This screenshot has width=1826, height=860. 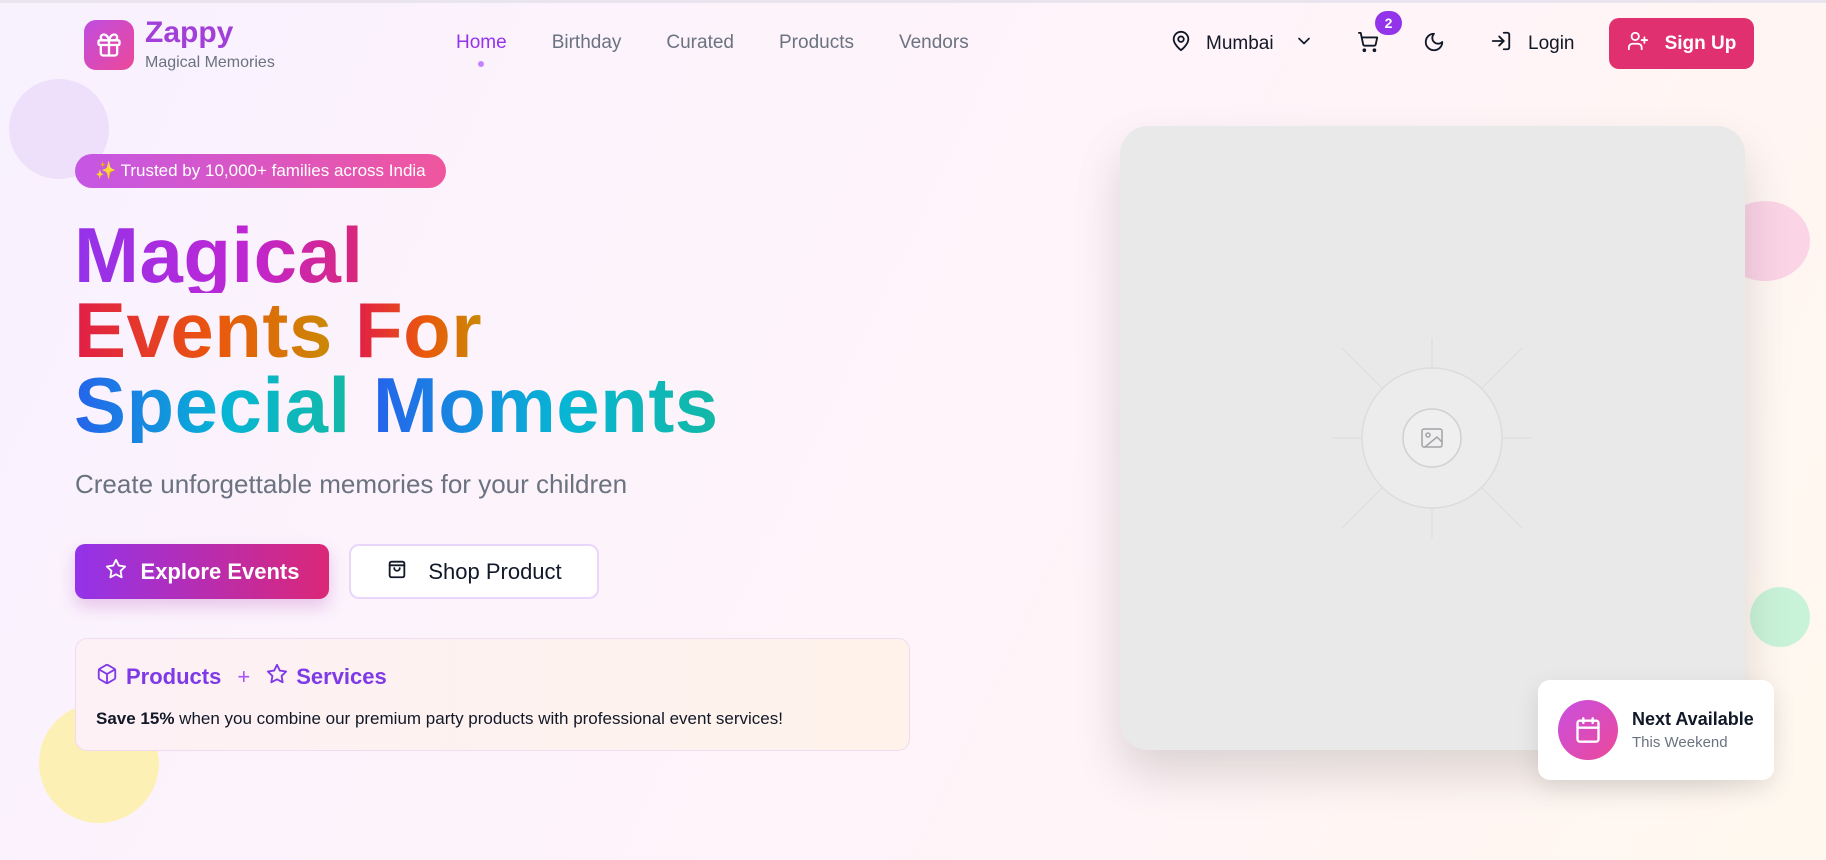 I want to click on headline-word-special: Special, so click(x=212, y=405).